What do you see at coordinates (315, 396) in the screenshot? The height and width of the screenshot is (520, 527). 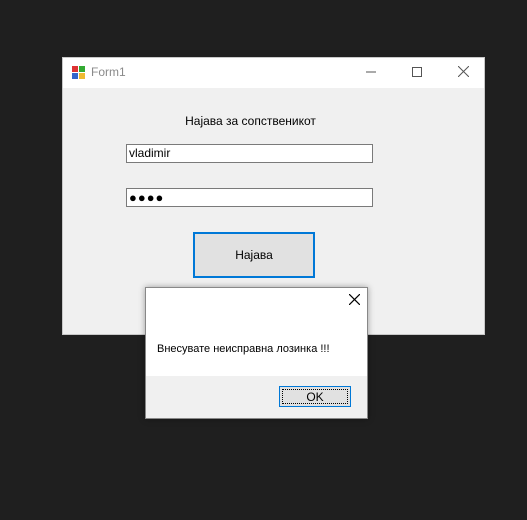 I see `ok-button: OK` at bounding box center [315, 396].